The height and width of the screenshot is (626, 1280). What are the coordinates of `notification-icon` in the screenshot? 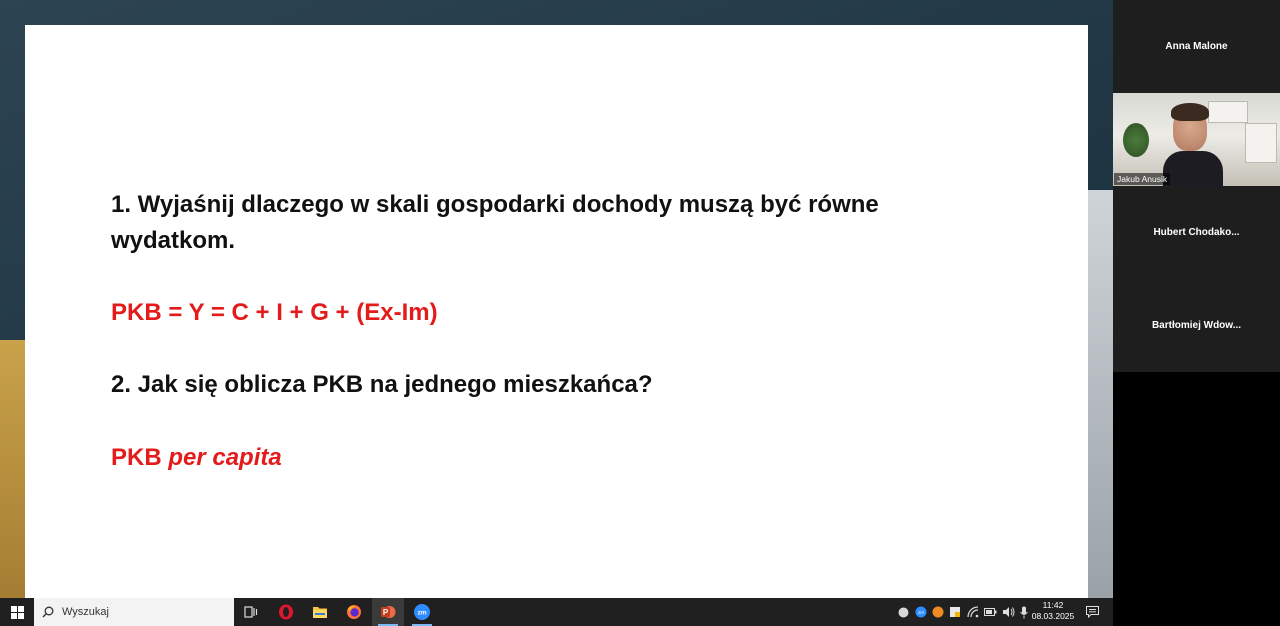 It's located at (1092, 612).